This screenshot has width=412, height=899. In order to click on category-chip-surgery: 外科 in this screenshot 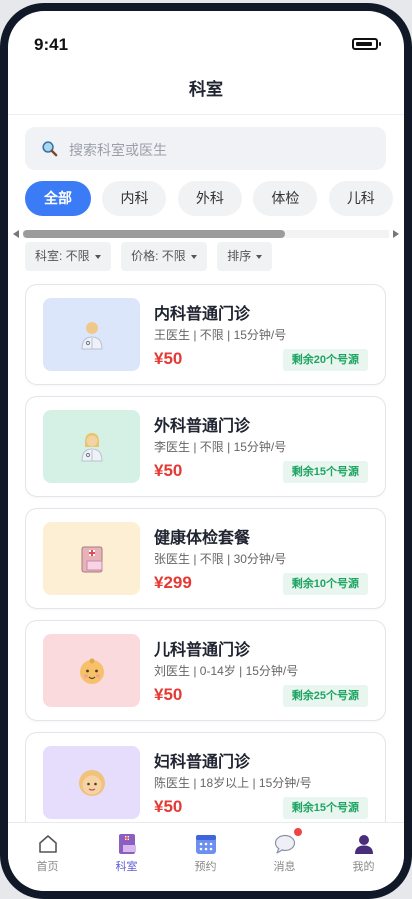, I will do `click(209, 198)`.